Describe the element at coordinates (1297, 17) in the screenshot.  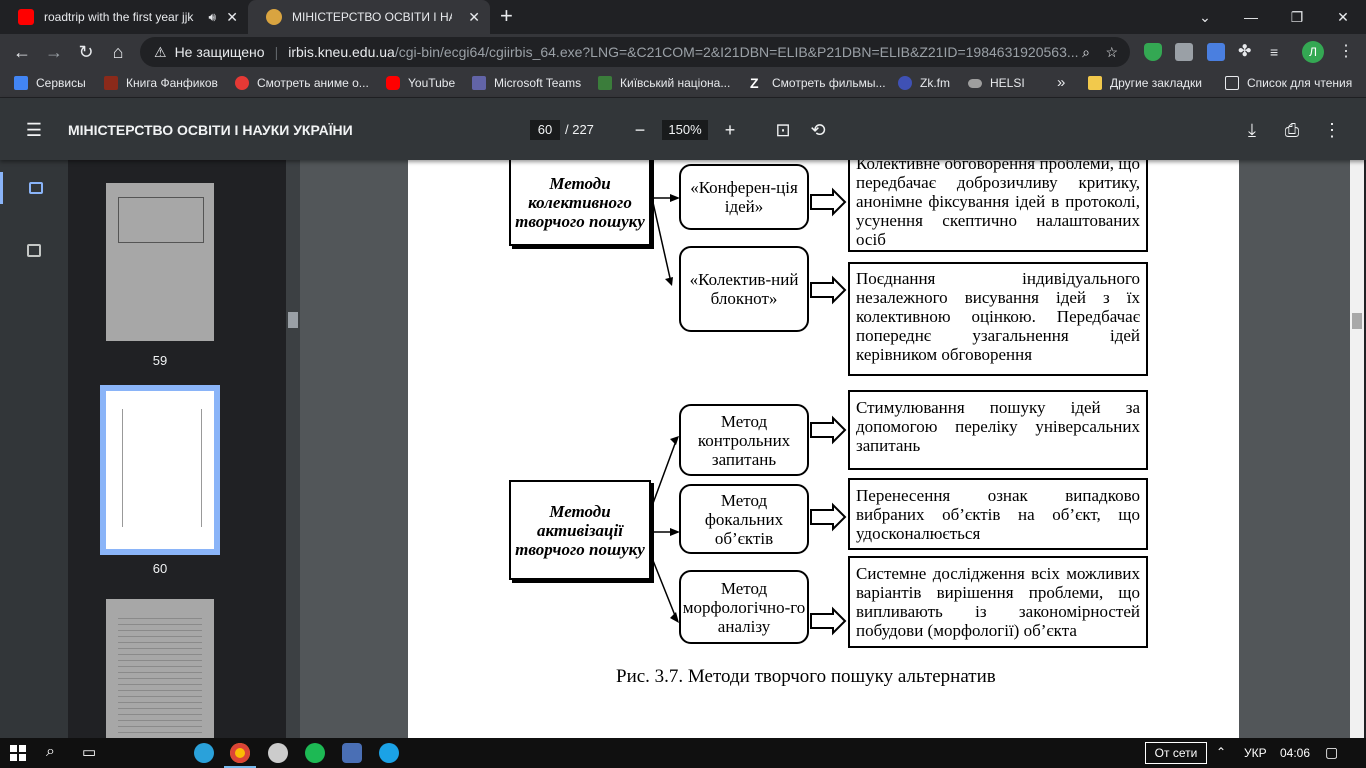
I see `restore-button: ❐` at that location.